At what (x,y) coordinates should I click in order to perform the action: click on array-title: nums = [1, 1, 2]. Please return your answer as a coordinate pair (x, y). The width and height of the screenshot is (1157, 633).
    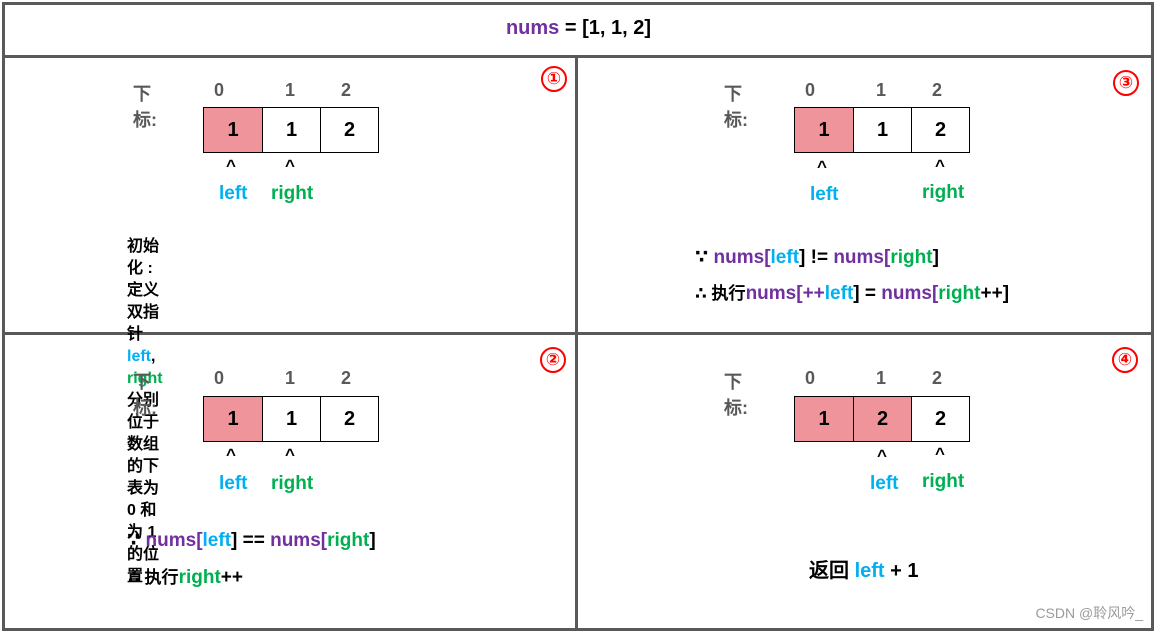
    Looking at the image, I should click on (578, 28).